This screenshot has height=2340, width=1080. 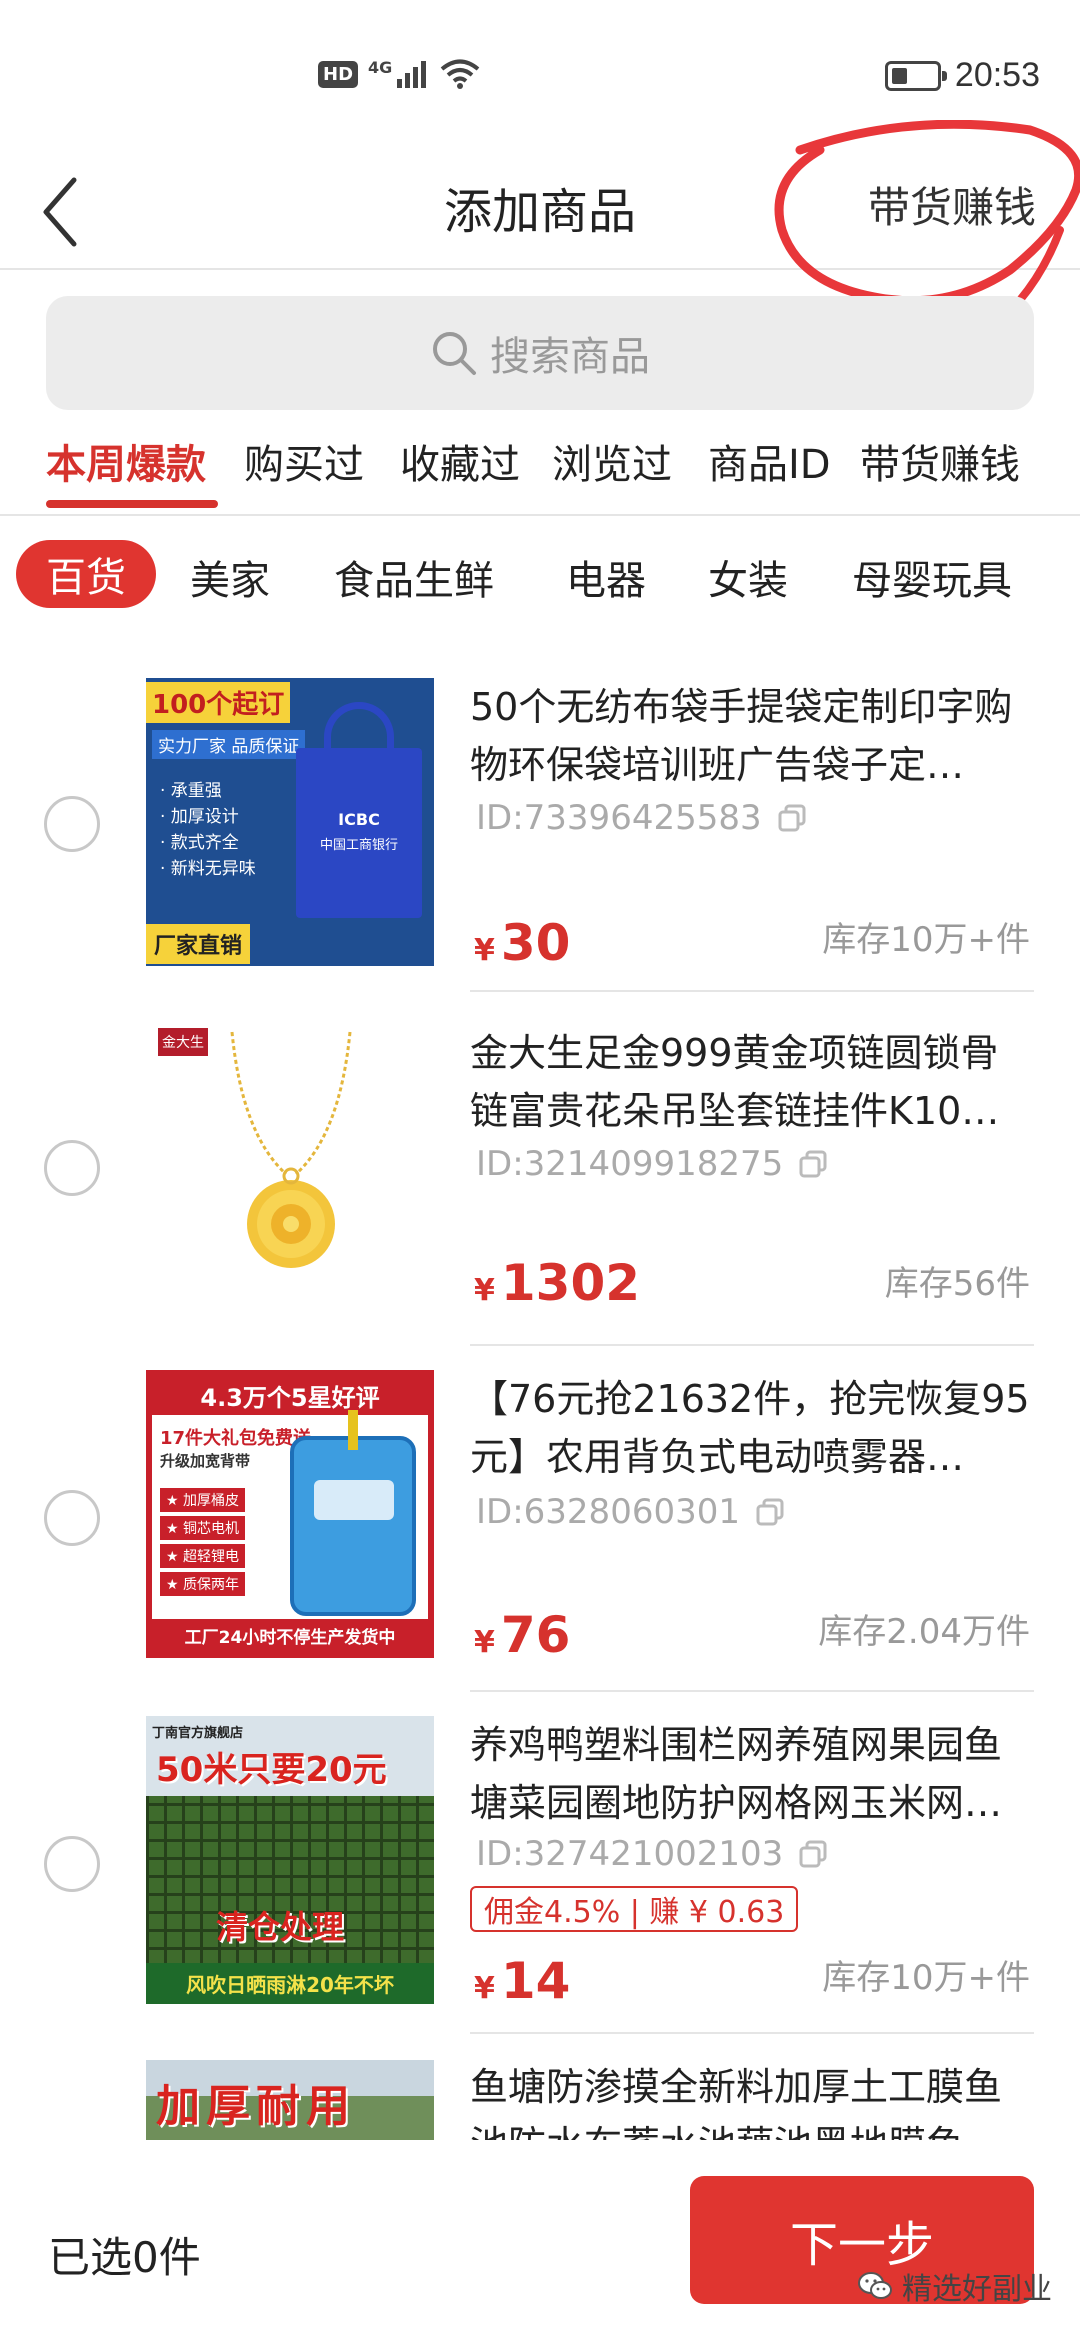 What do you see at coordinates (256, 2106) in the screenshot?
I see `thumb-banner: 加厚耐用` at bounding box center [256, 2106].